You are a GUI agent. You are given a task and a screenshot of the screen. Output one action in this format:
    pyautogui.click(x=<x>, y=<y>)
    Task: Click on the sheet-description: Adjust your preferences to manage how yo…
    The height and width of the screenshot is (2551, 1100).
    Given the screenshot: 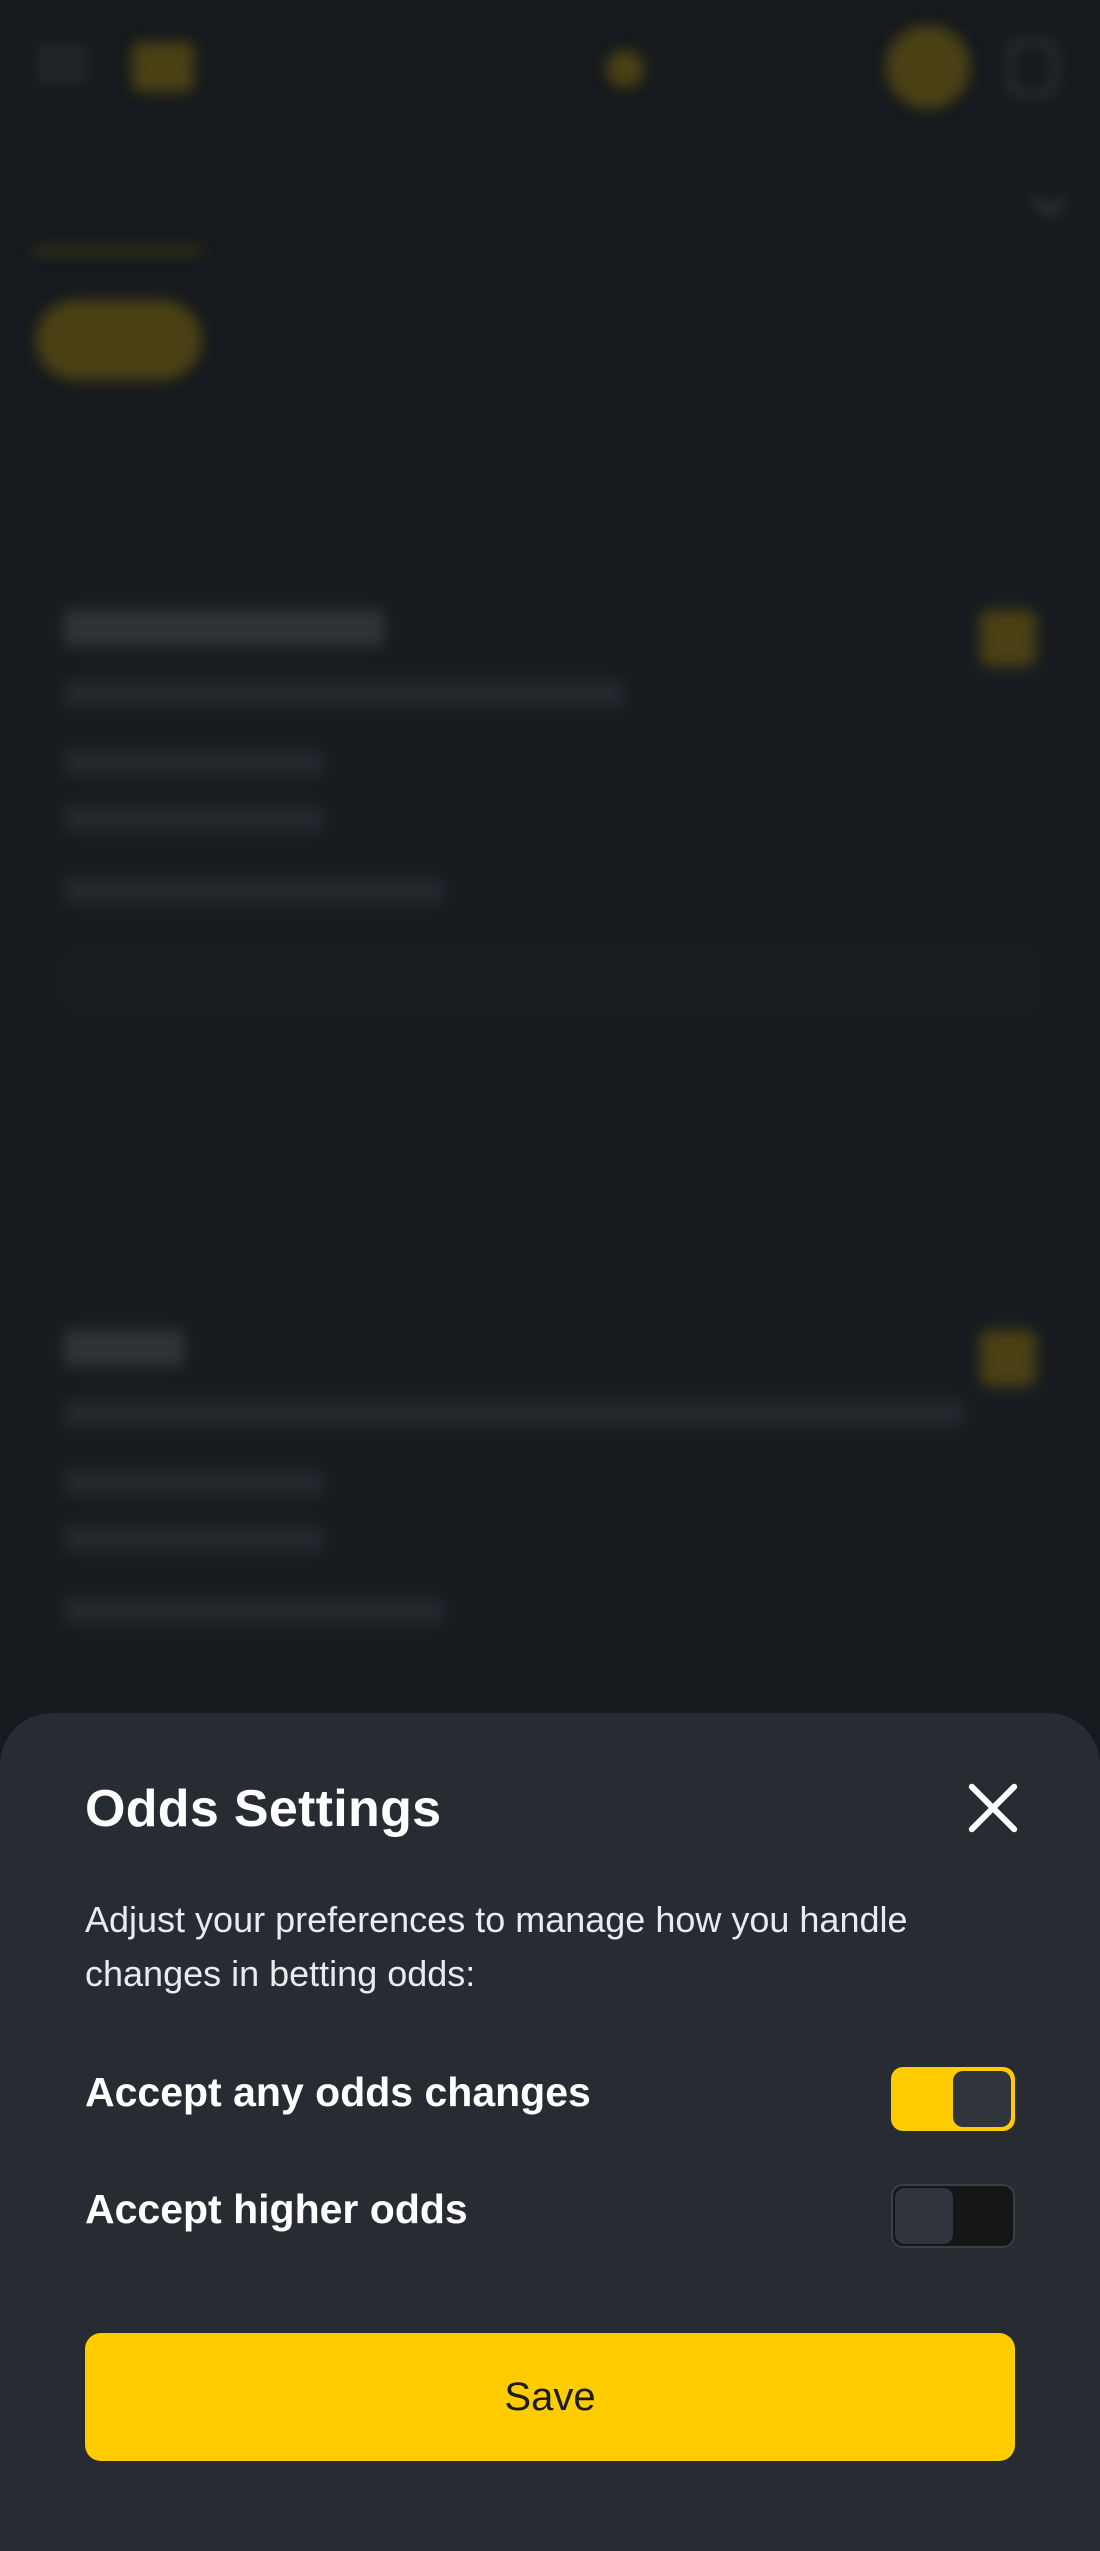 What is the action you would take?
    pyautogui.click(x=496, y=1946)
    